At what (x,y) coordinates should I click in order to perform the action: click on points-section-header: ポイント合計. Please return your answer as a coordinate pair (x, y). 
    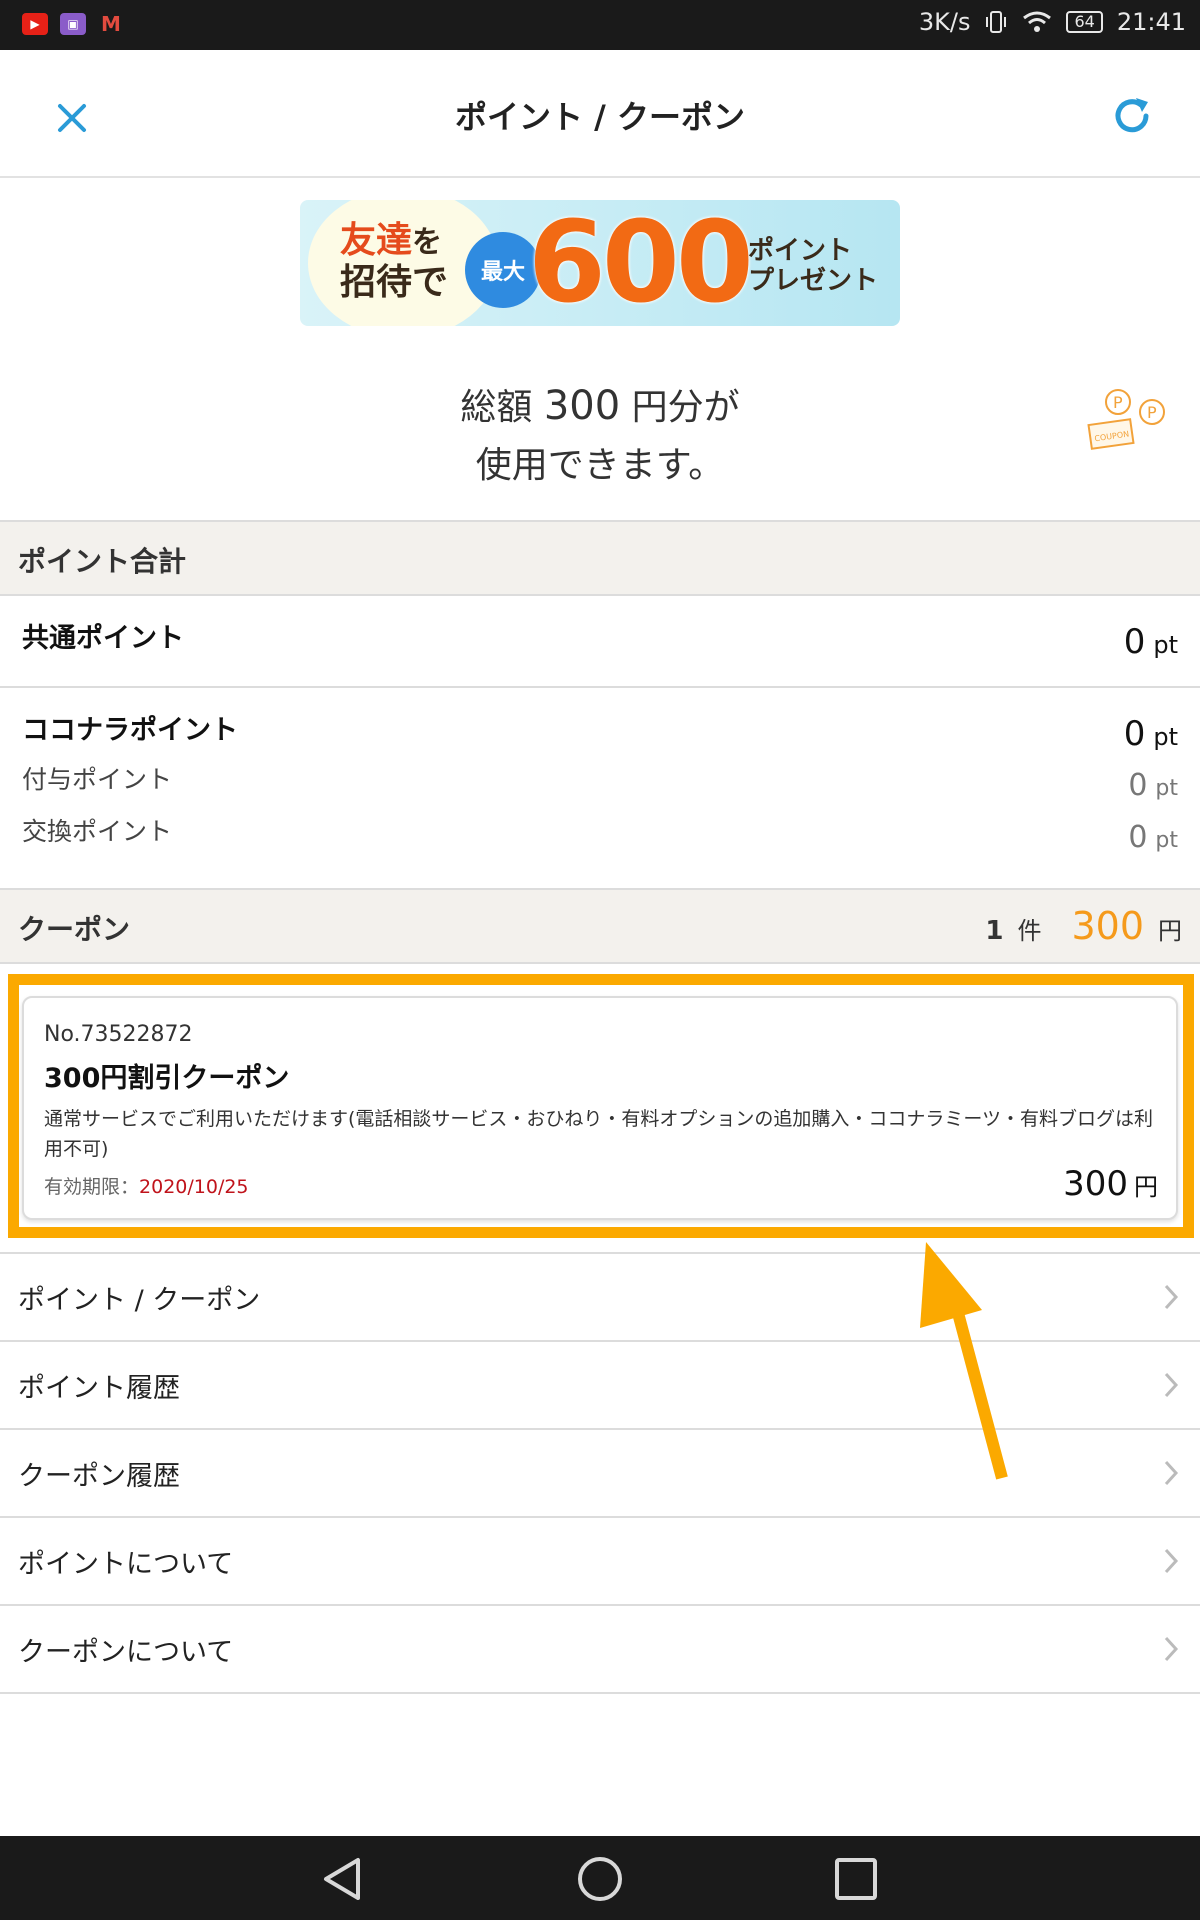
    Looking at the image, I should click on (600, 558).